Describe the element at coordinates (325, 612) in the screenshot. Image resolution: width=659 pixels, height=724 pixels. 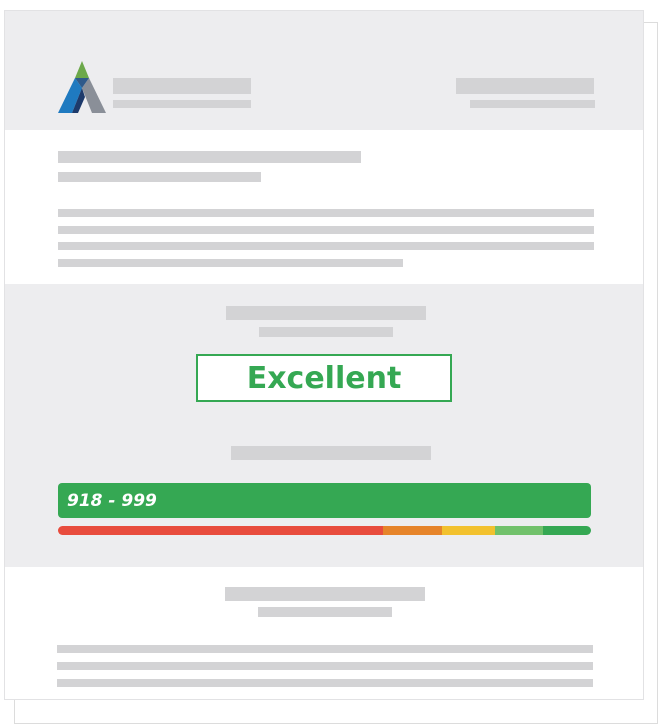
I see `details-subheading-placeholder` at that location.